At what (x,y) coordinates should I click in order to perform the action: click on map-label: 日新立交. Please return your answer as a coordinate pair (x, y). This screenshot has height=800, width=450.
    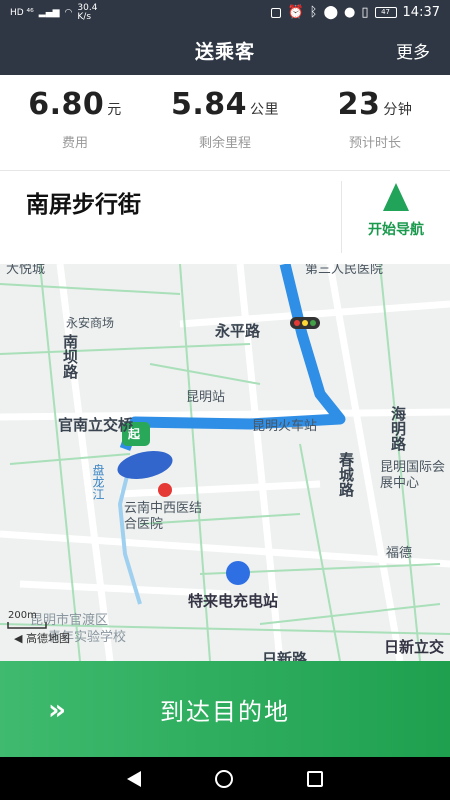
    Looking at the image, I should click on (414, 647).